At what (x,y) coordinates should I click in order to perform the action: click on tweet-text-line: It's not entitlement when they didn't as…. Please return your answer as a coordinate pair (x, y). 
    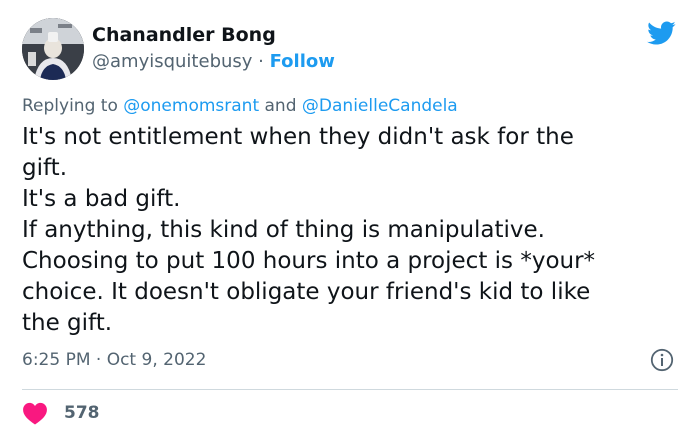
    Looking at the image, I should click on (298, 137).